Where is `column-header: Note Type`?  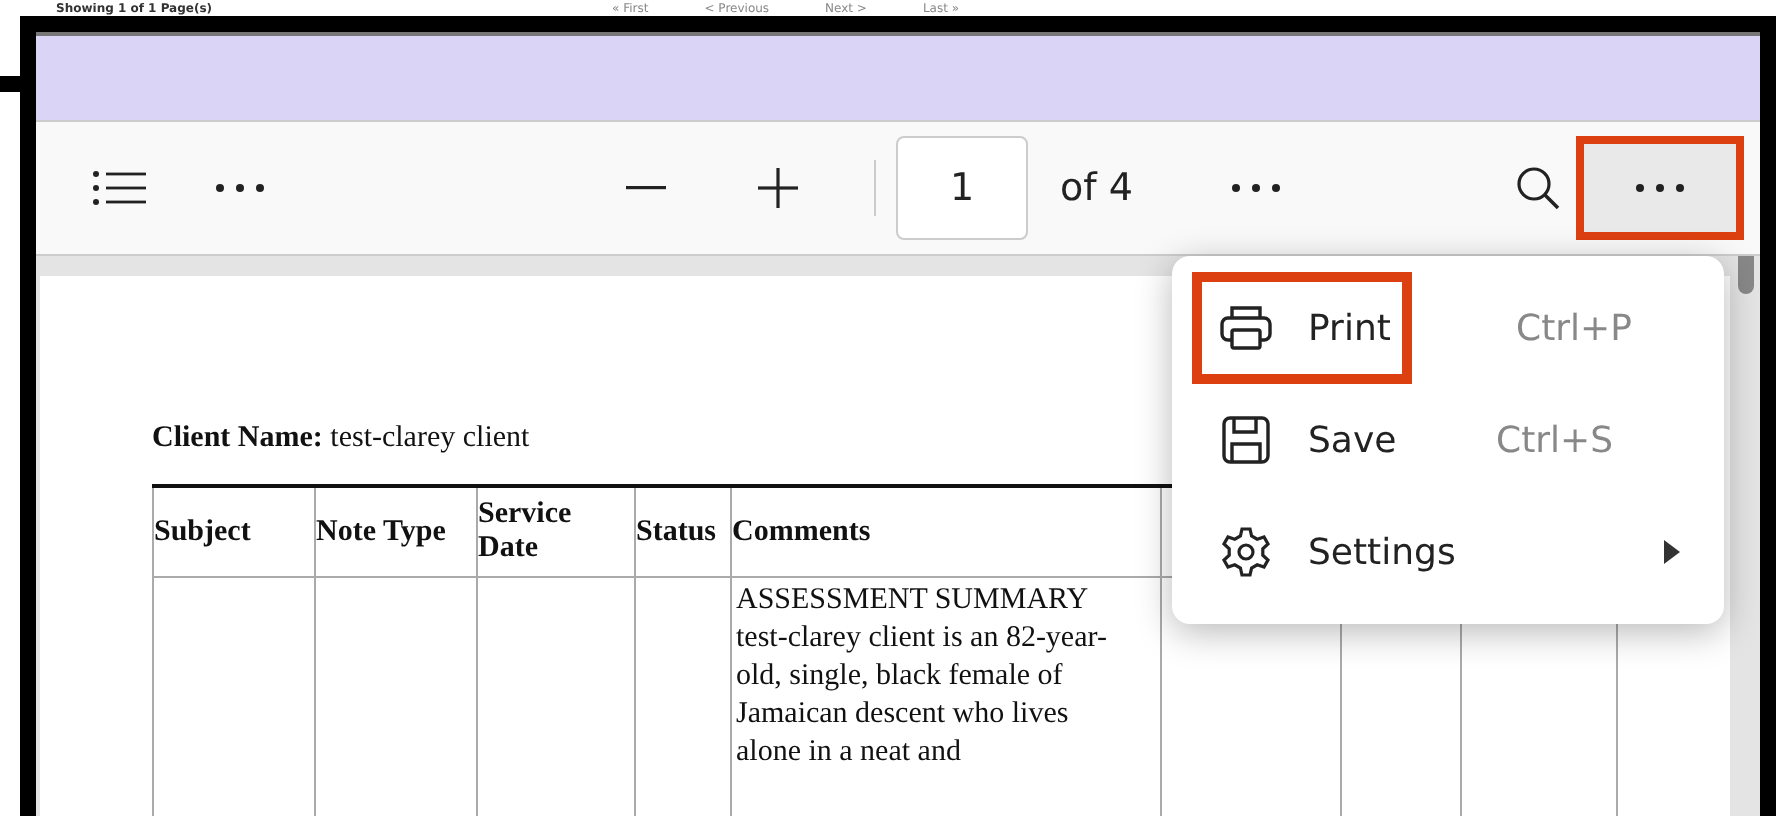 column-header: Note Type is located at coordinates (396, 531).